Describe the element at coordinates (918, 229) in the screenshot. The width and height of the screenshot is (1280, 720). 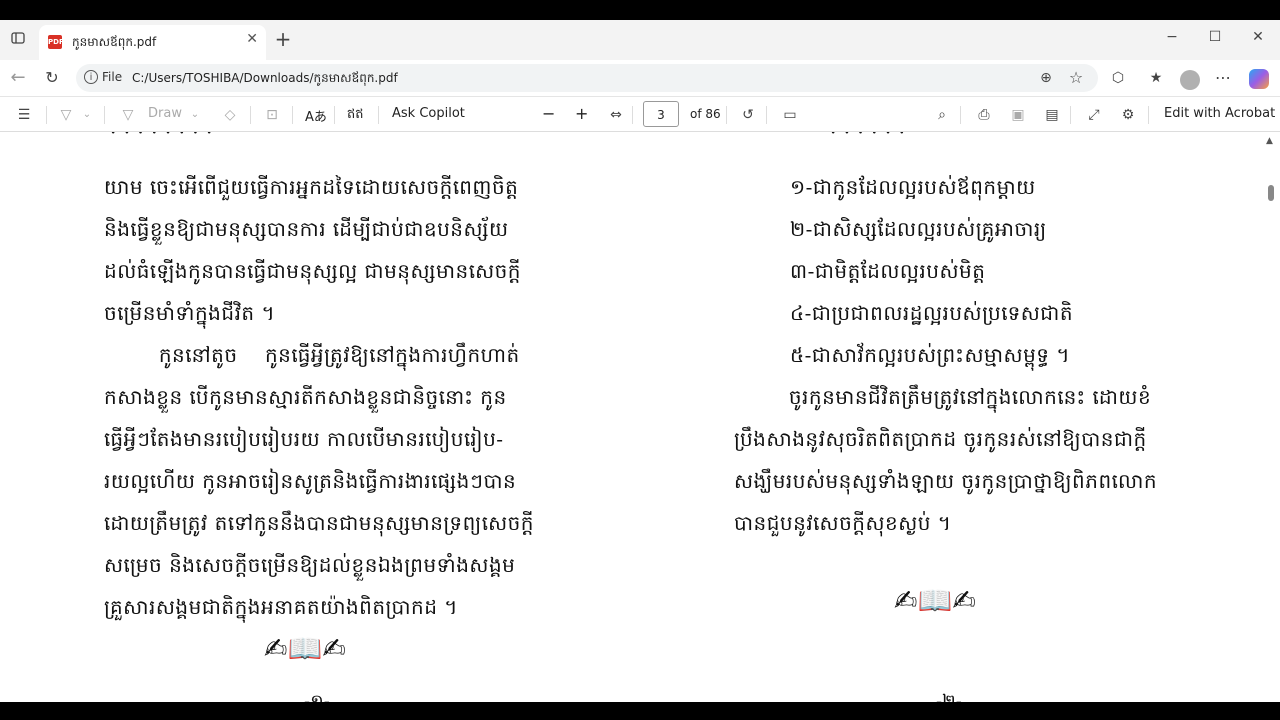
I see `text-line: ២-ជាសិស្សដែលល្អរបស់គ្រូអាចារ្យ` at that location.